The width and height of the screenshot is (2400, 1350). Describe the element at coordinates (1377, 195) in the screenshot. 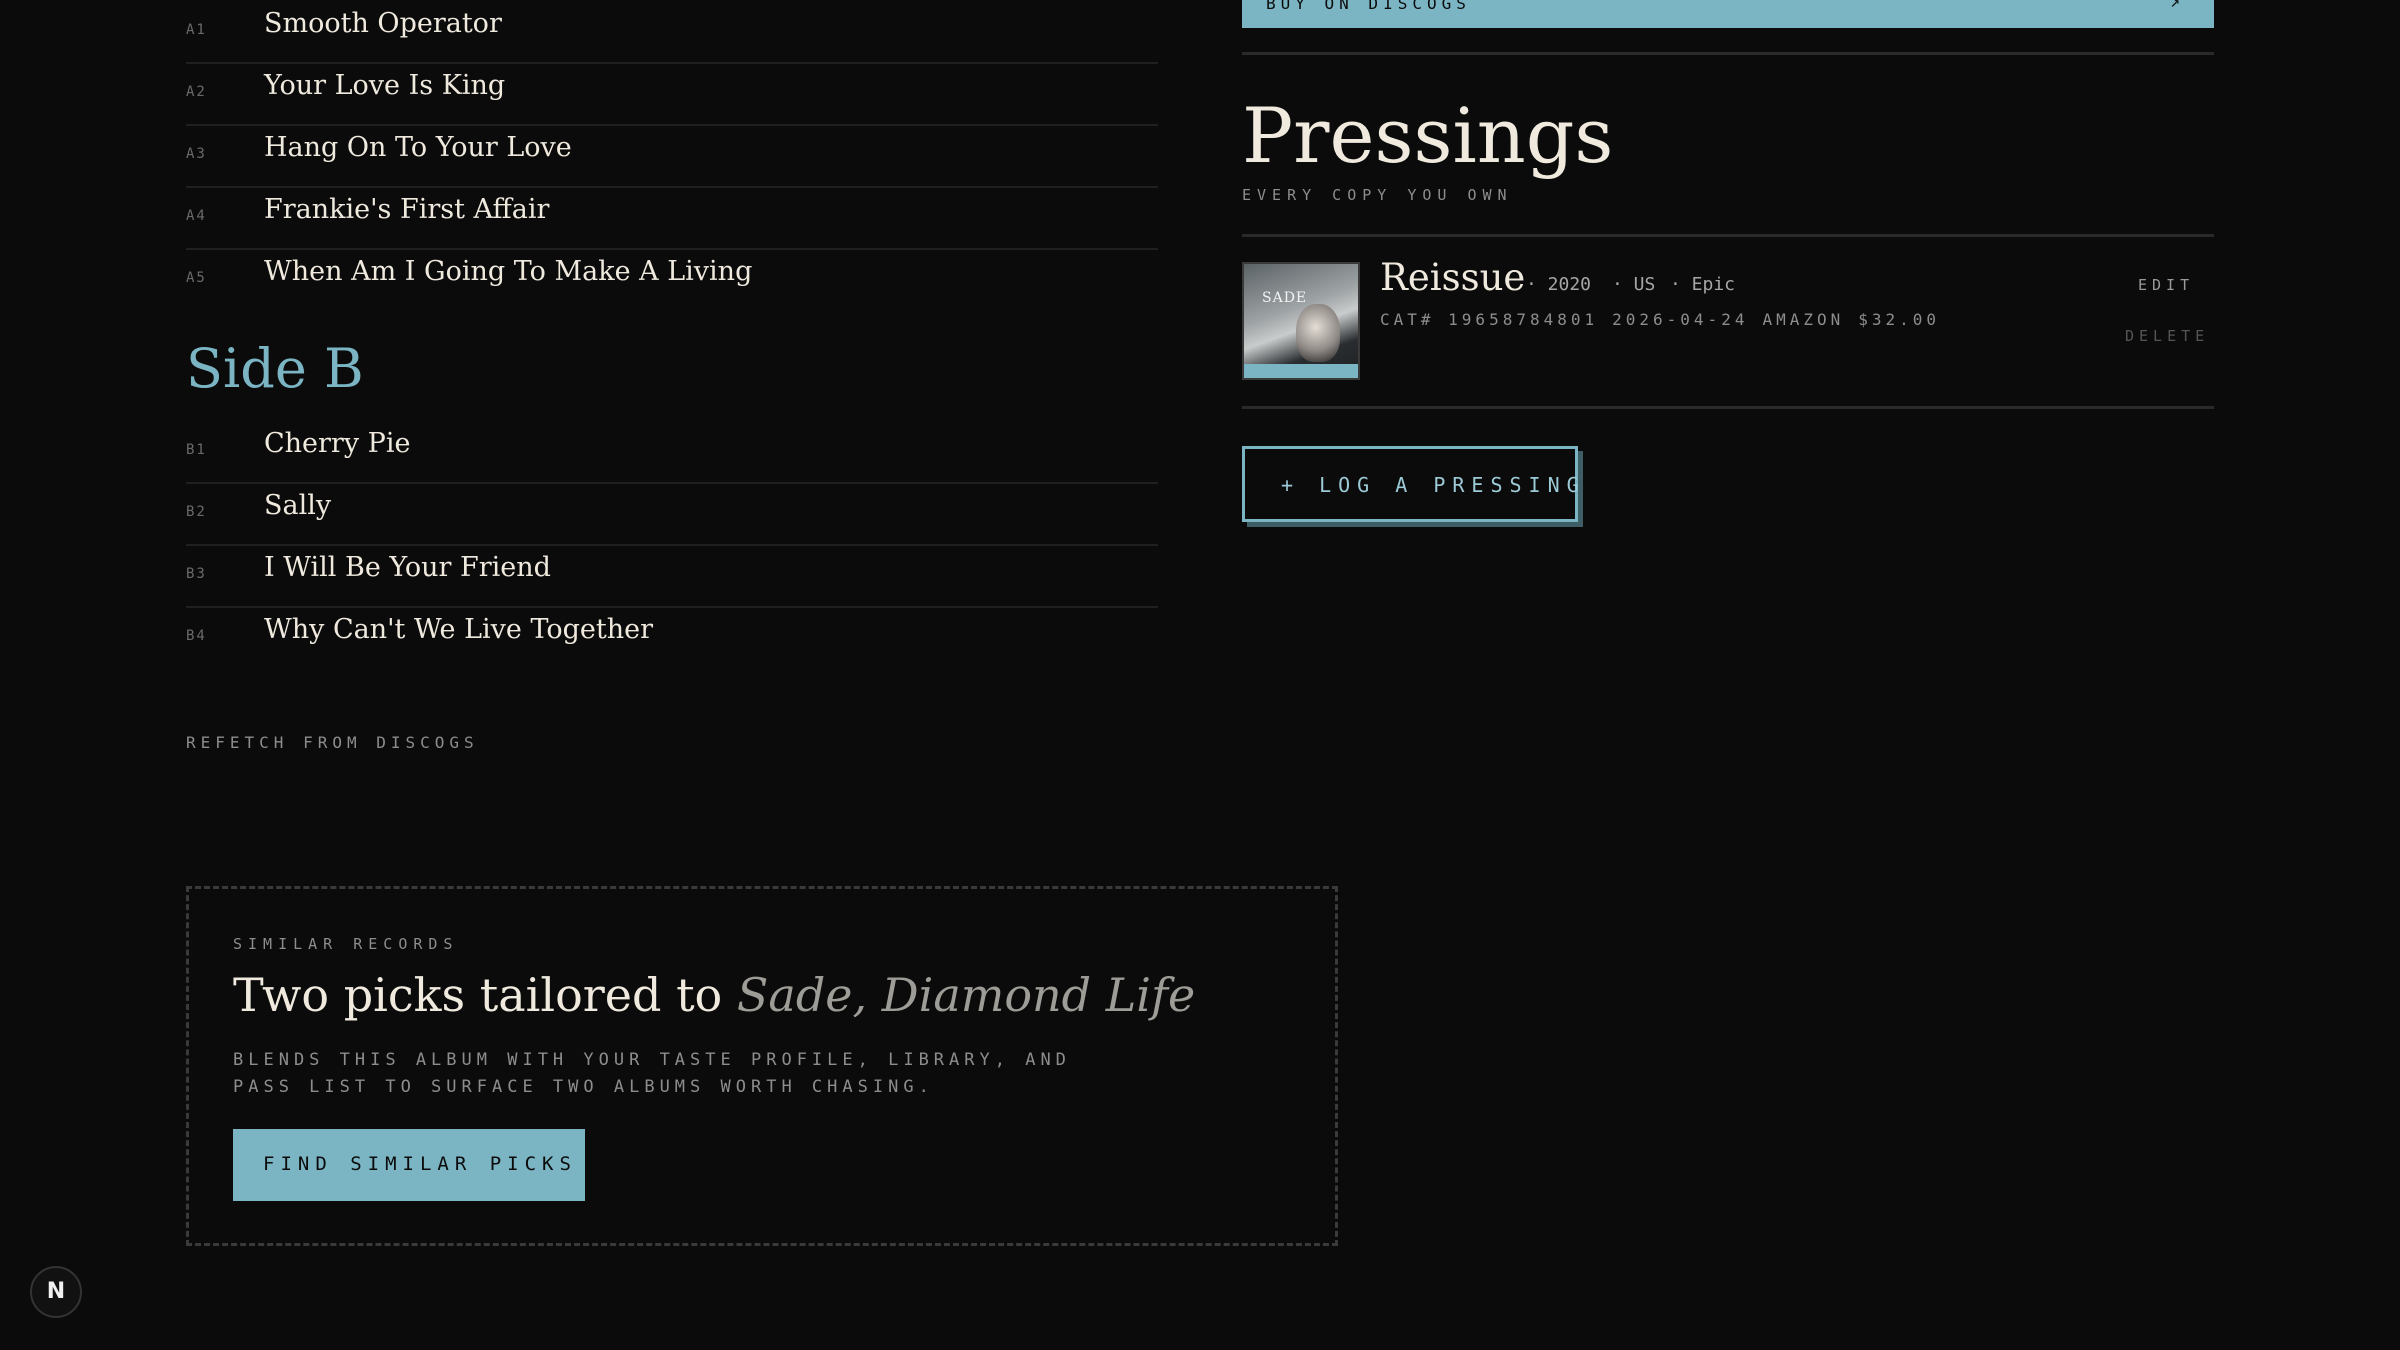

I see `pressings-subtitle: EVERY COPY YOU OWN` at that location.